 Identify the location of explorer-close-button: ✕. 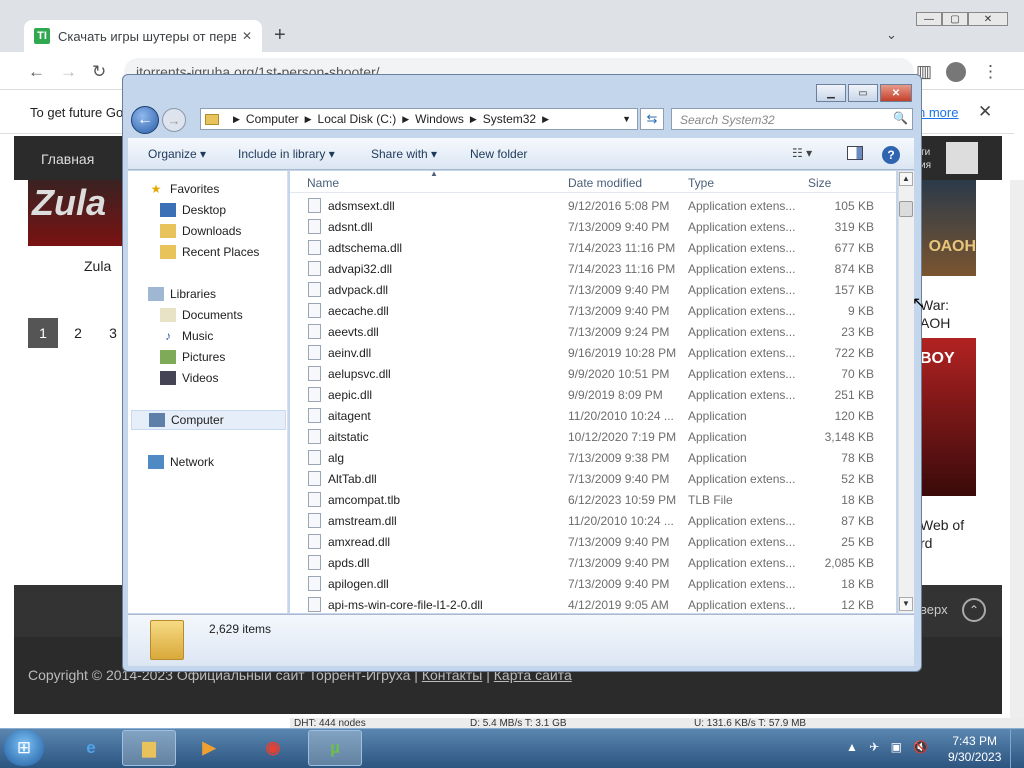
(896, 93).